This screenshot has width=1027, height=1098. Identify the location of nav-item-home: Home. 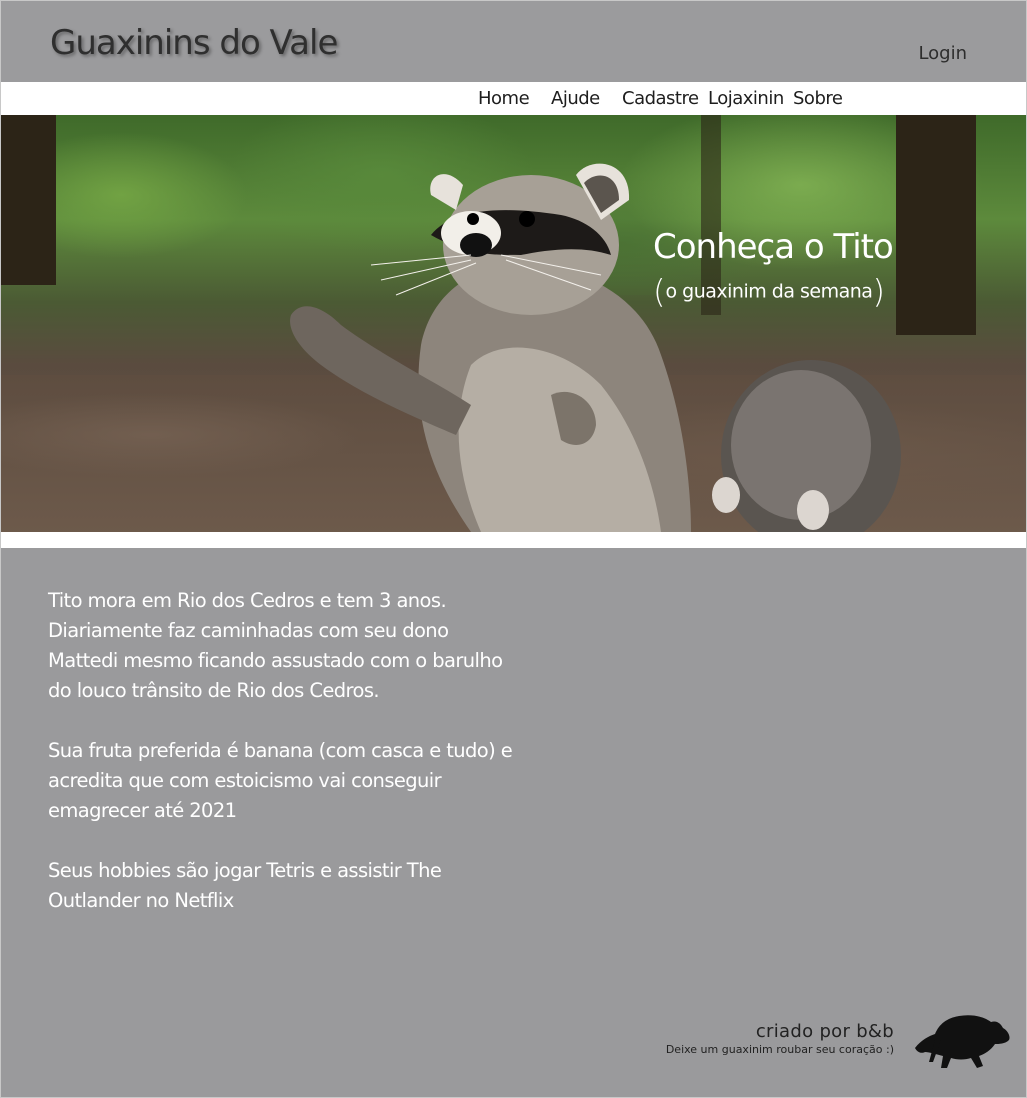
(504, 99).